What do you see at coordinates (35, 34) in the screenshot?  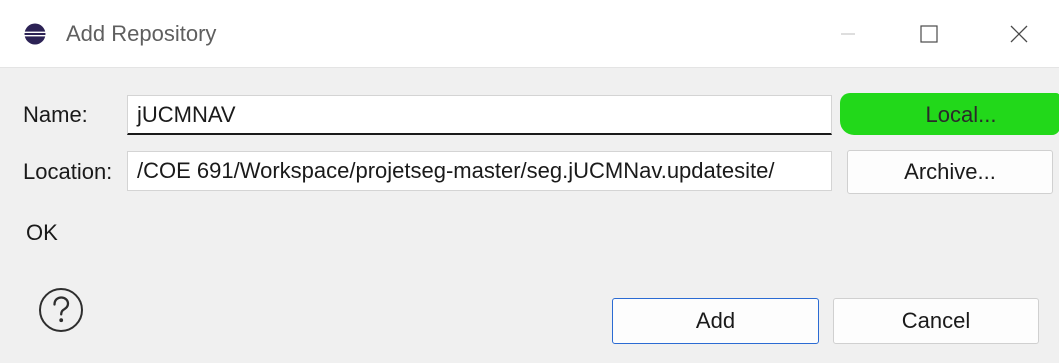 I see `eclipse-icon` at bounding box center [35, 34].